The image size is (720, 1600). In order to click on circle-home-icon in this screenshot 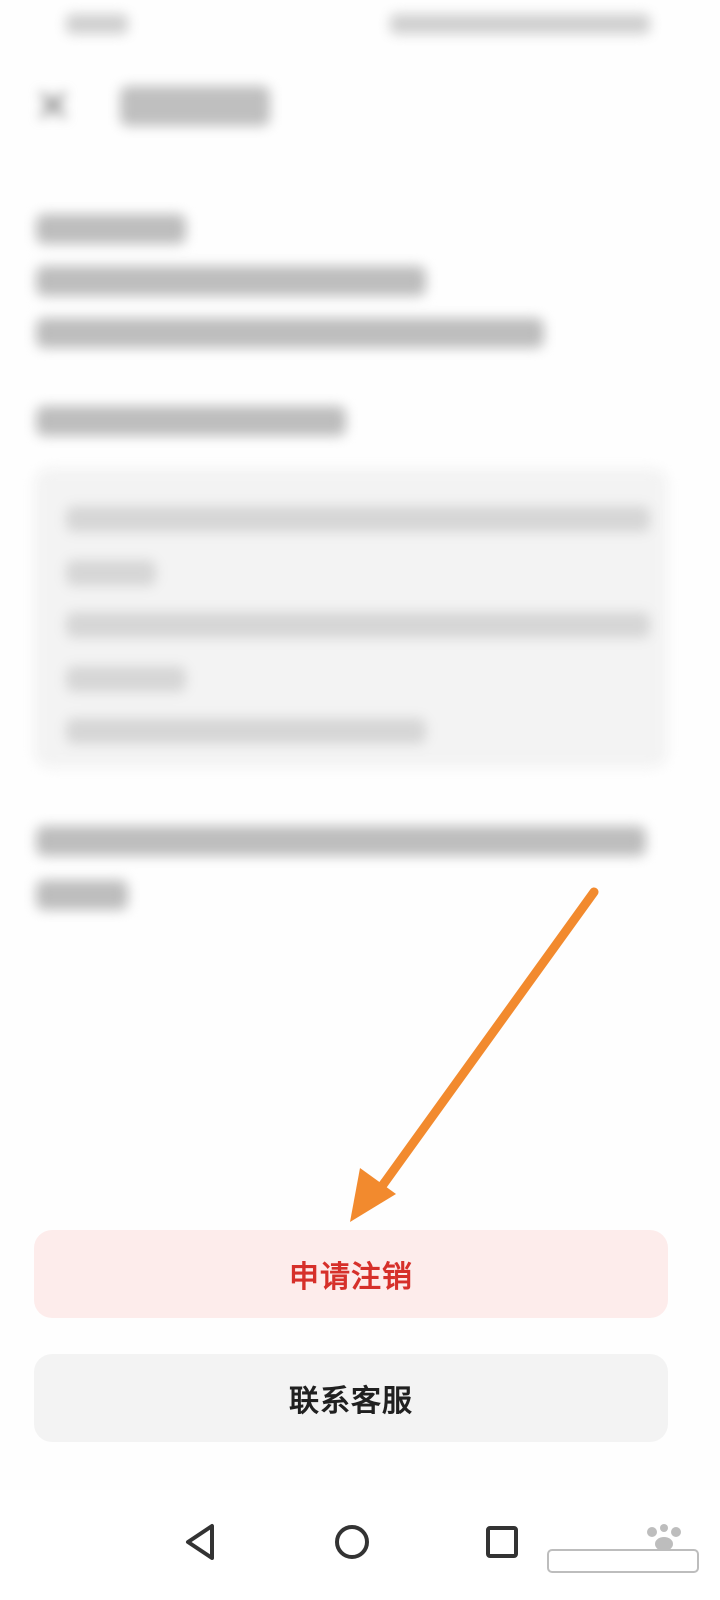, I will do `click(352, 1542)`.